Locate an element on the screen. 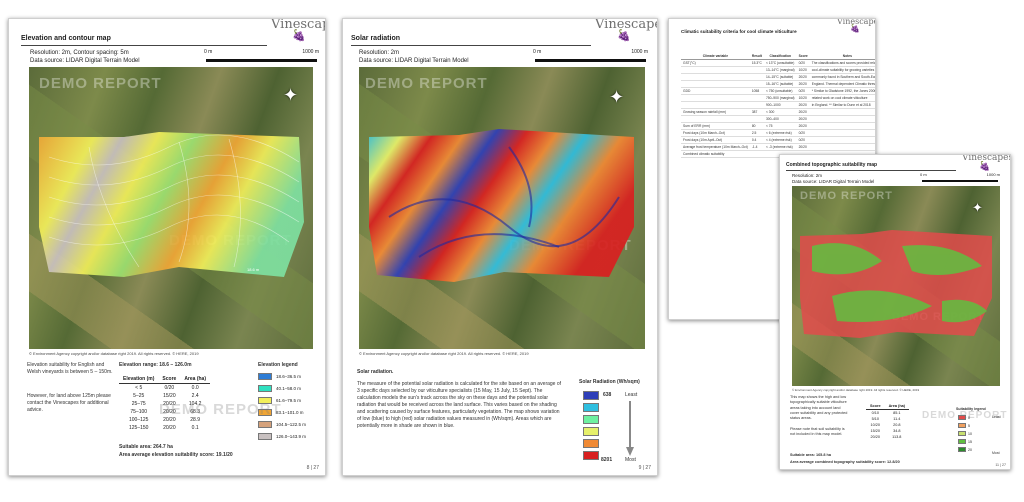 The height and width of the screenshot is (502, 1024). solar-legend-low: 638 is located at coordinates (607, 395).